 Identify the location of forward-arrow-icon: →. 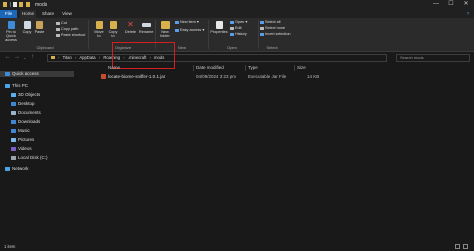
(17, 57).